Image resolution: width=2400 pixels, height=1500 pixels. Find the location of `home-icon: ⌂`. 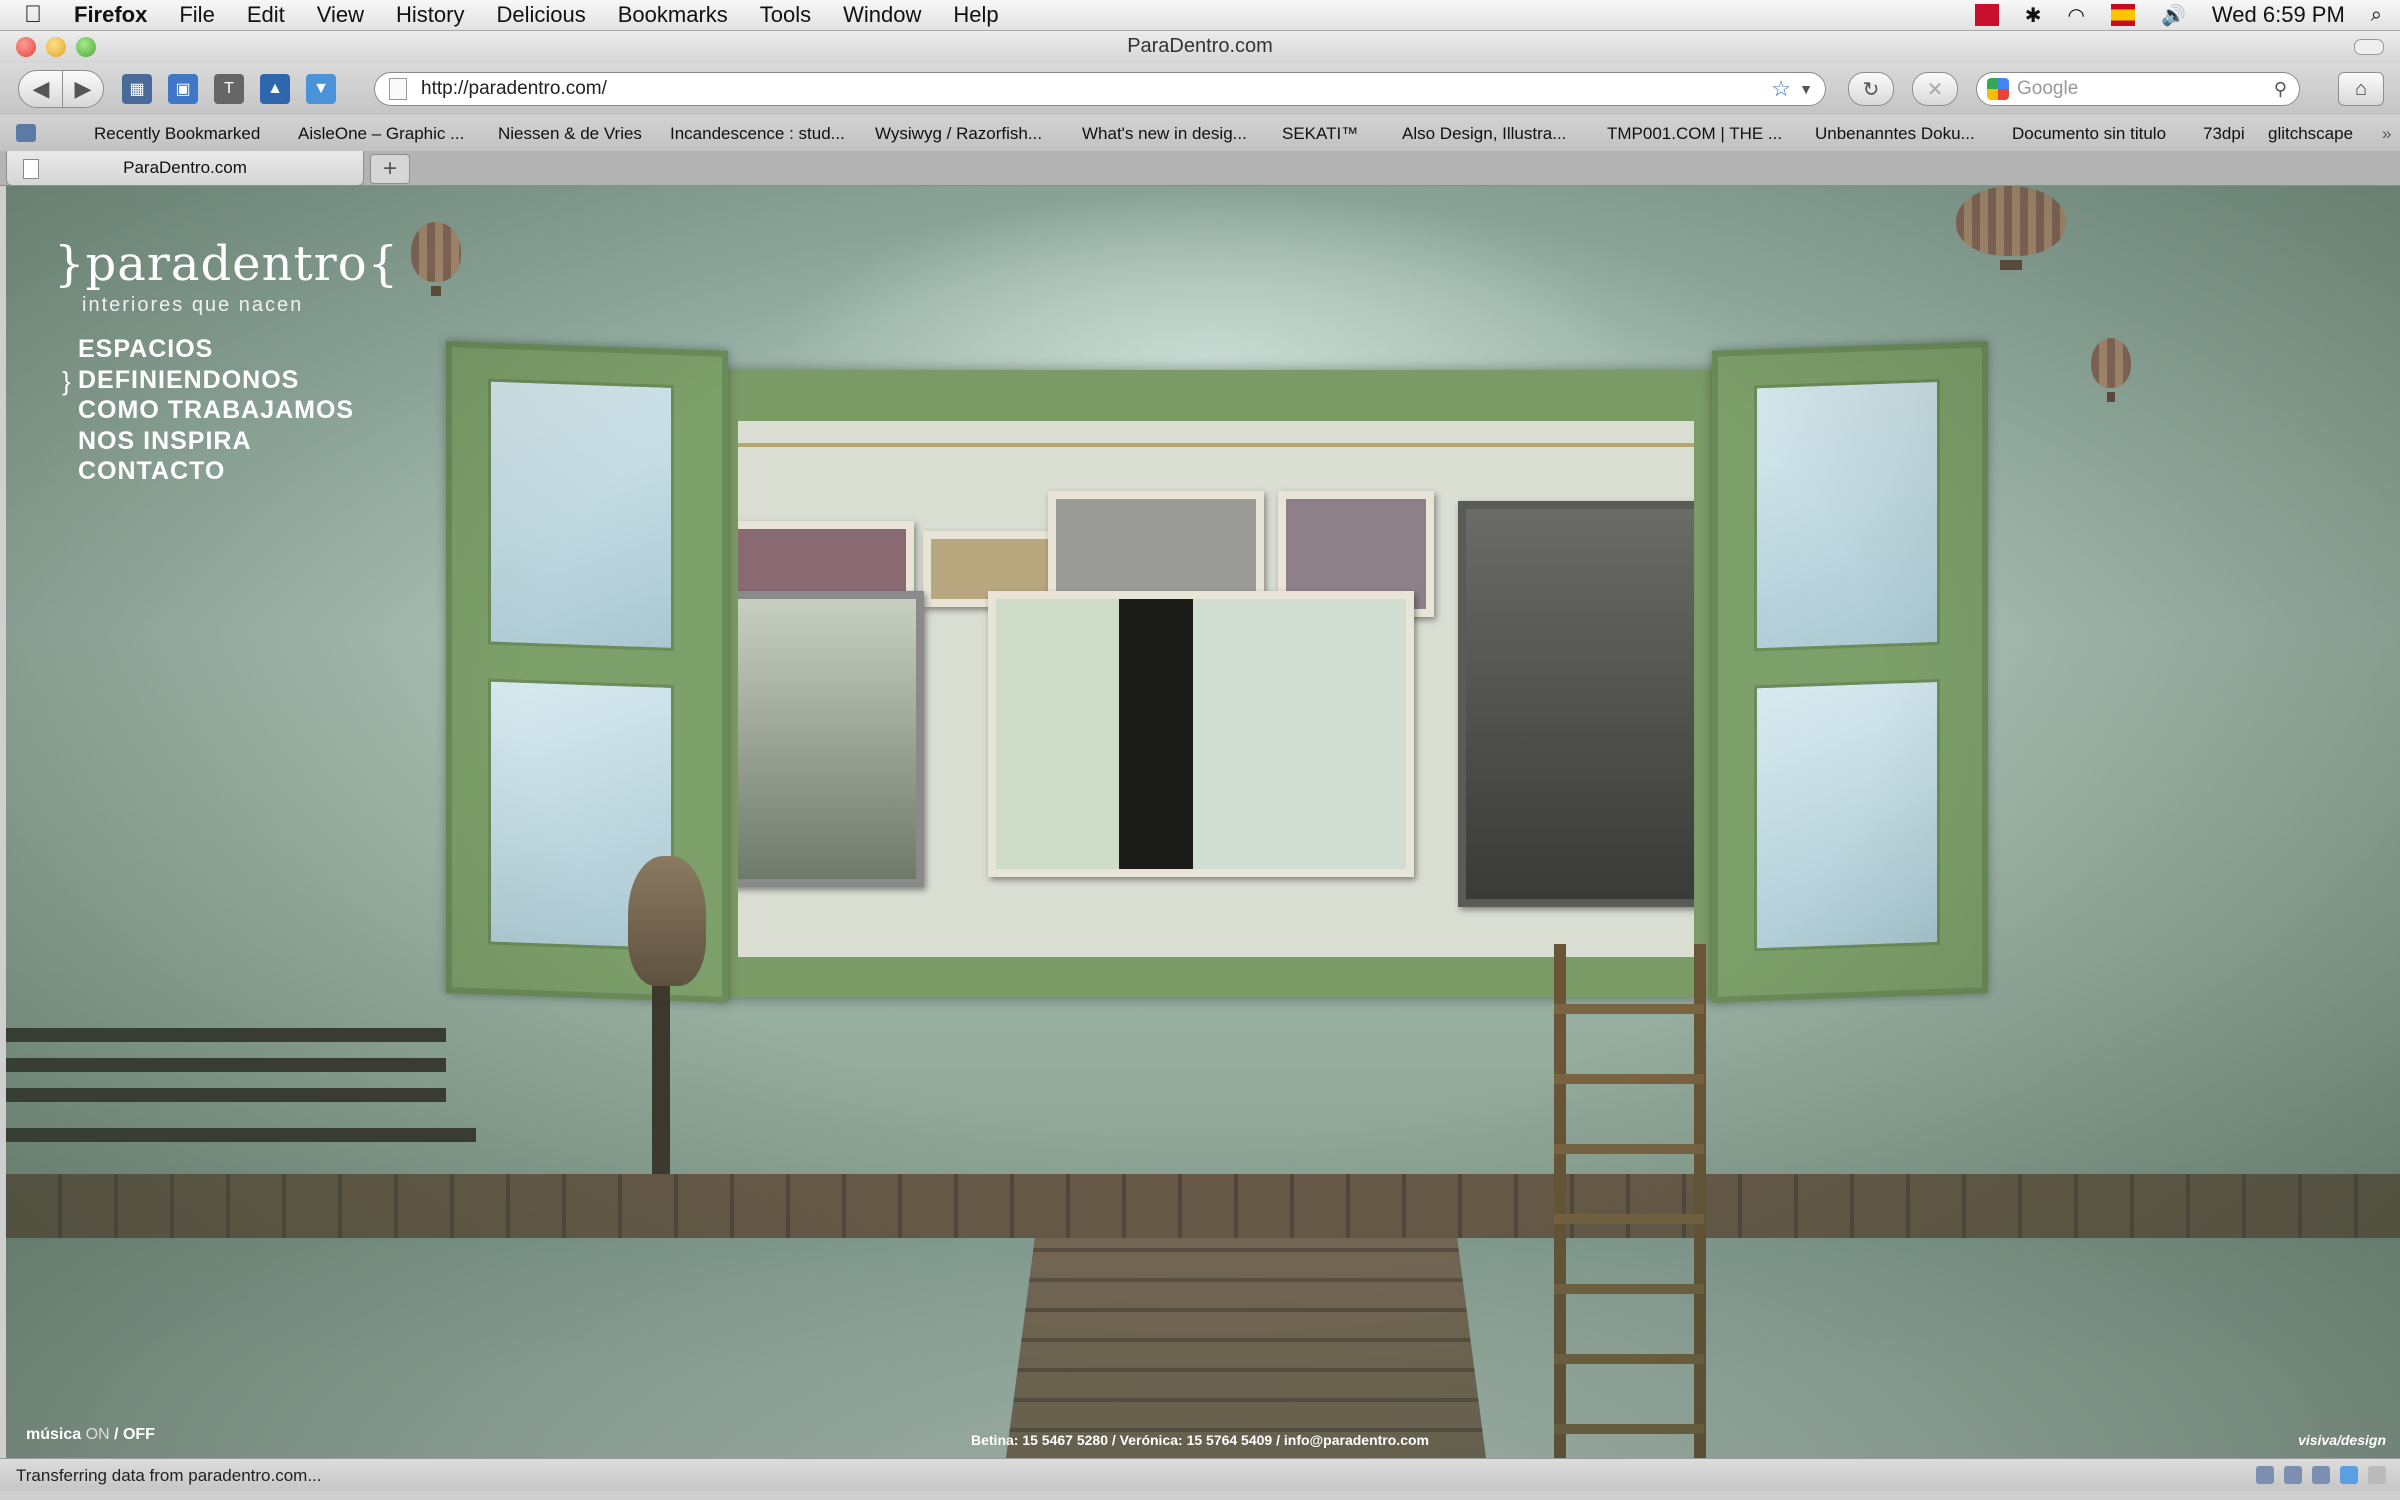

home-icon: ⌂ is located at coordinates (2361, 88).